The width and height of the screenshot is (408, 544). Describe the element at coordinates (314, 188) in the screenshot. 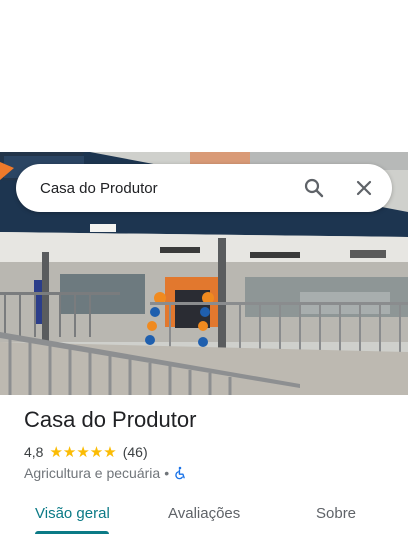

I see `search-icon` at that location.